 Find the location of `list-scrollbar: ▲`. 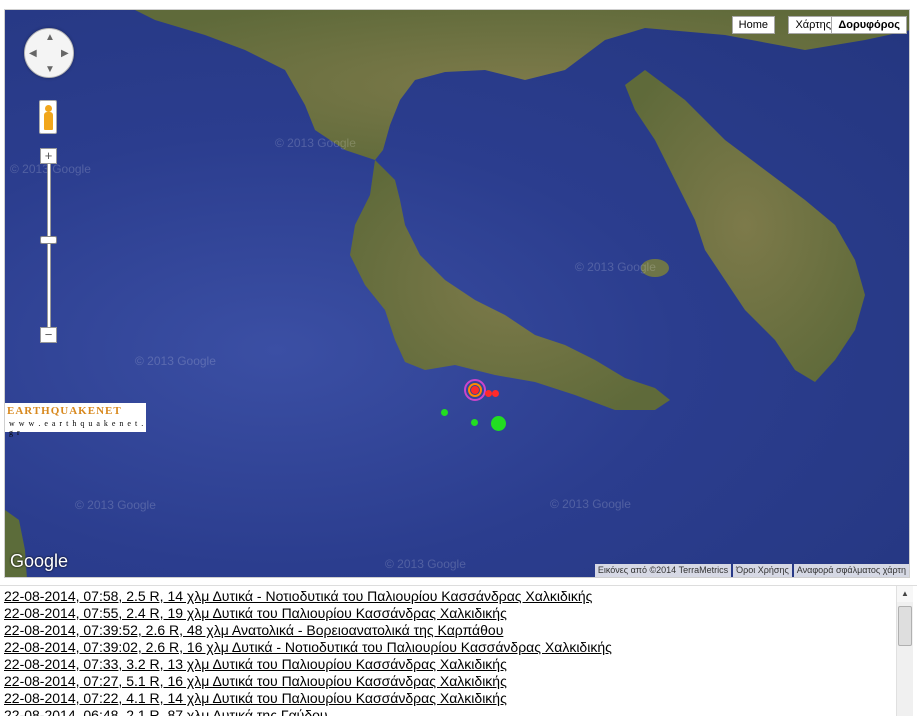

list-scrollbar: ▲ is located at coordinates (904, 651).